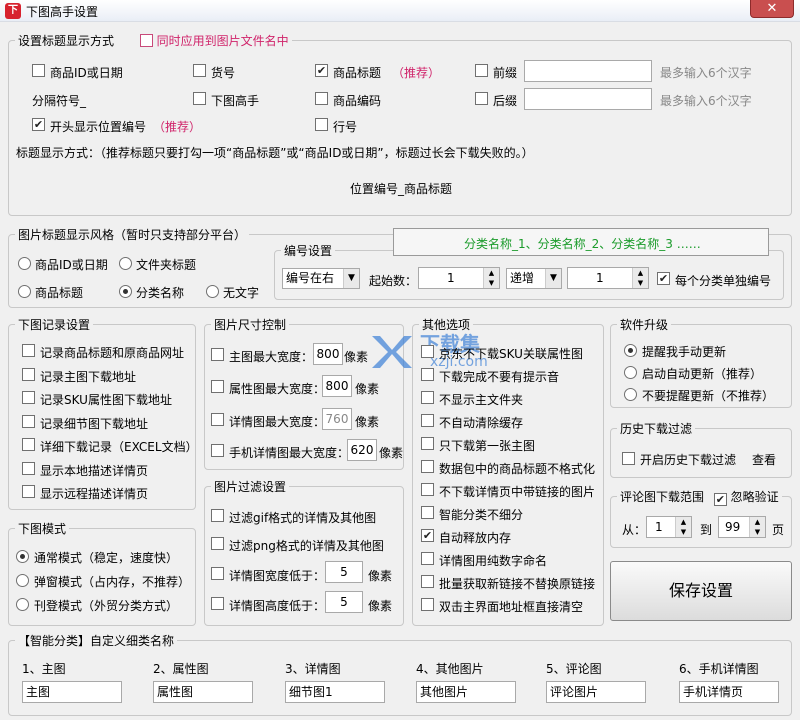 Image resolution: width=800 pixels, height=720 pixels. Describe the element at coordinates (313, 669) in the screenshot. I see `smart-category-label: 3、详情图` at that location.